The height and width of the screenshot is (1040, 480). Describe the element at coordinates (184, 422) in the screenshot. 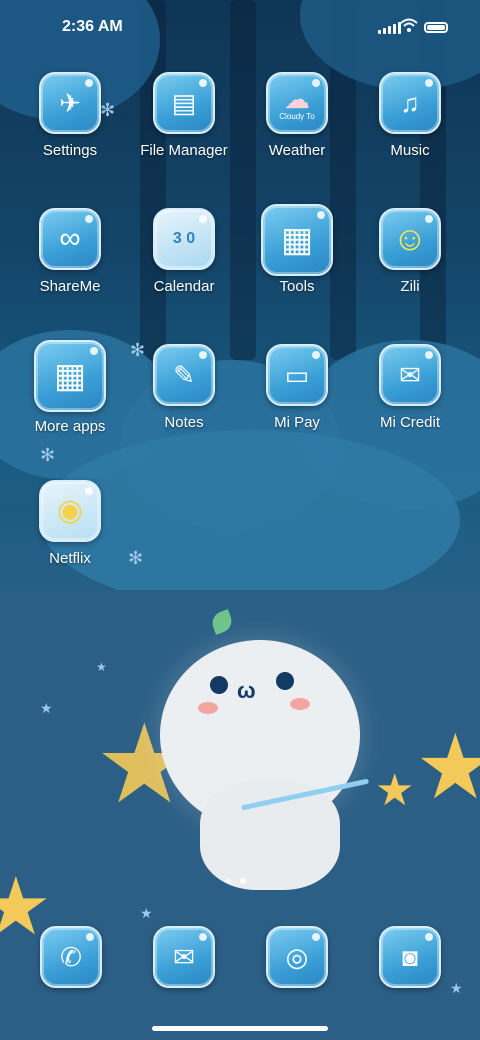

I see `app-label: Notes` at that location.